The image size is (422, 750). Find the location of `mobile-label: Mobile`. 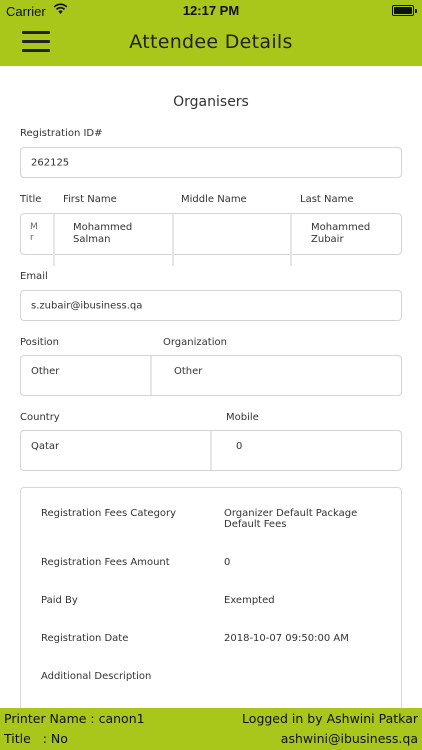

mobile-label: Mobile is located at coordinates (242, 417).